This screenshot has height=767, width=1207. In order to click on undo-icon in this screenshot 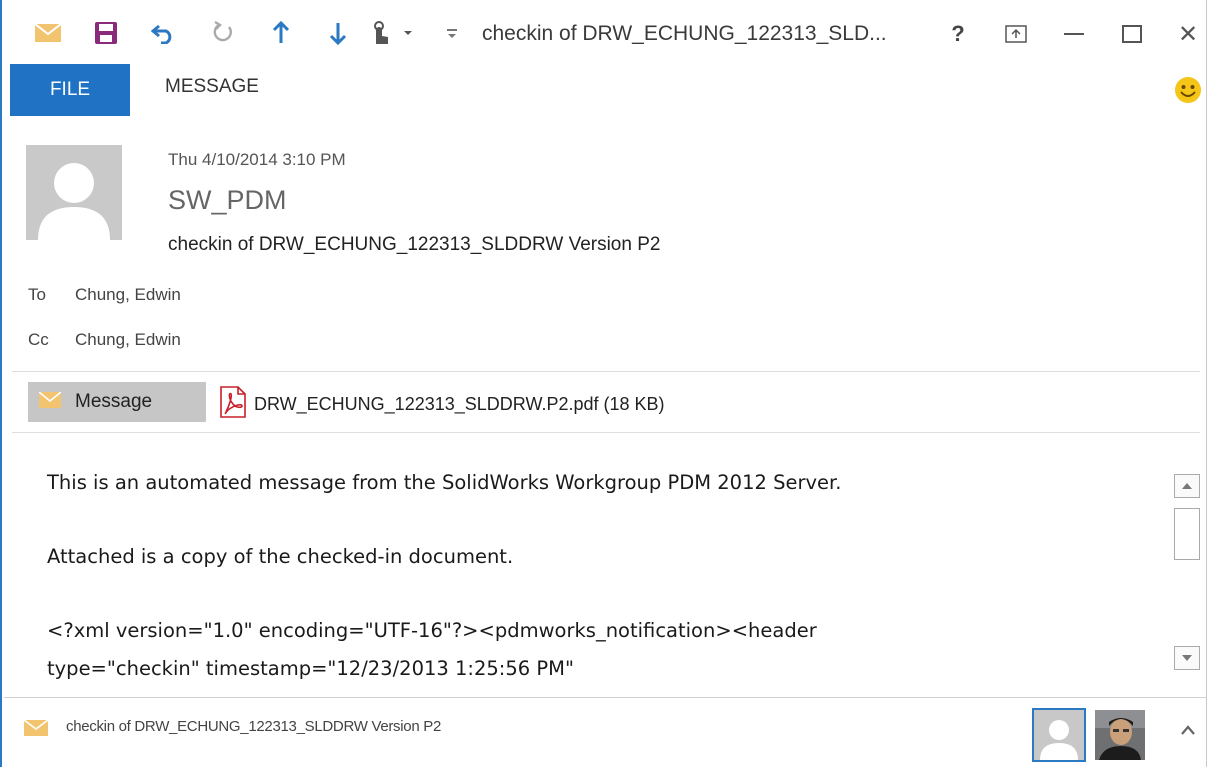, I will do `click(164, 33)`.